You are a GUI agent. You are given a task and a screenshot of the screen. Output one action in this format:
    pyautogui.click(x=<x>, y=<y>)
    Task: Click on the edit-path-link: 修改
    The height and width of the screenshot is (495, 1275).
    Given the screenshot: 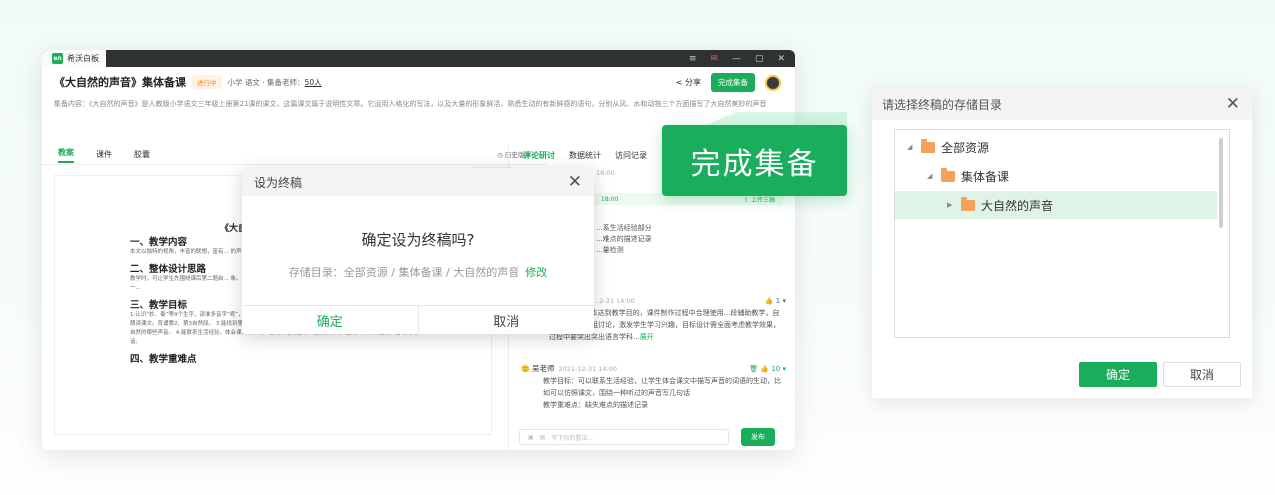 What is the action you would take?
    pyautogui.click(x=536, y=272)
    